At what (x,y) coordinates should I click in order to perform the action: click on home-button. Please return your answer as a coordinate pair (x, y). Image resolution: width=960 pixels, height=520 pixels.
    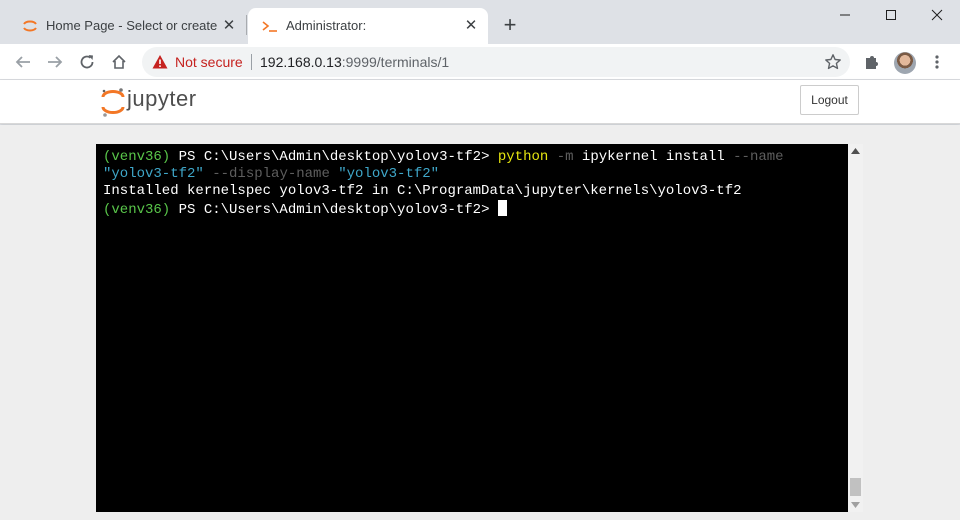
    Looking at the image, I should click on (119, 62).